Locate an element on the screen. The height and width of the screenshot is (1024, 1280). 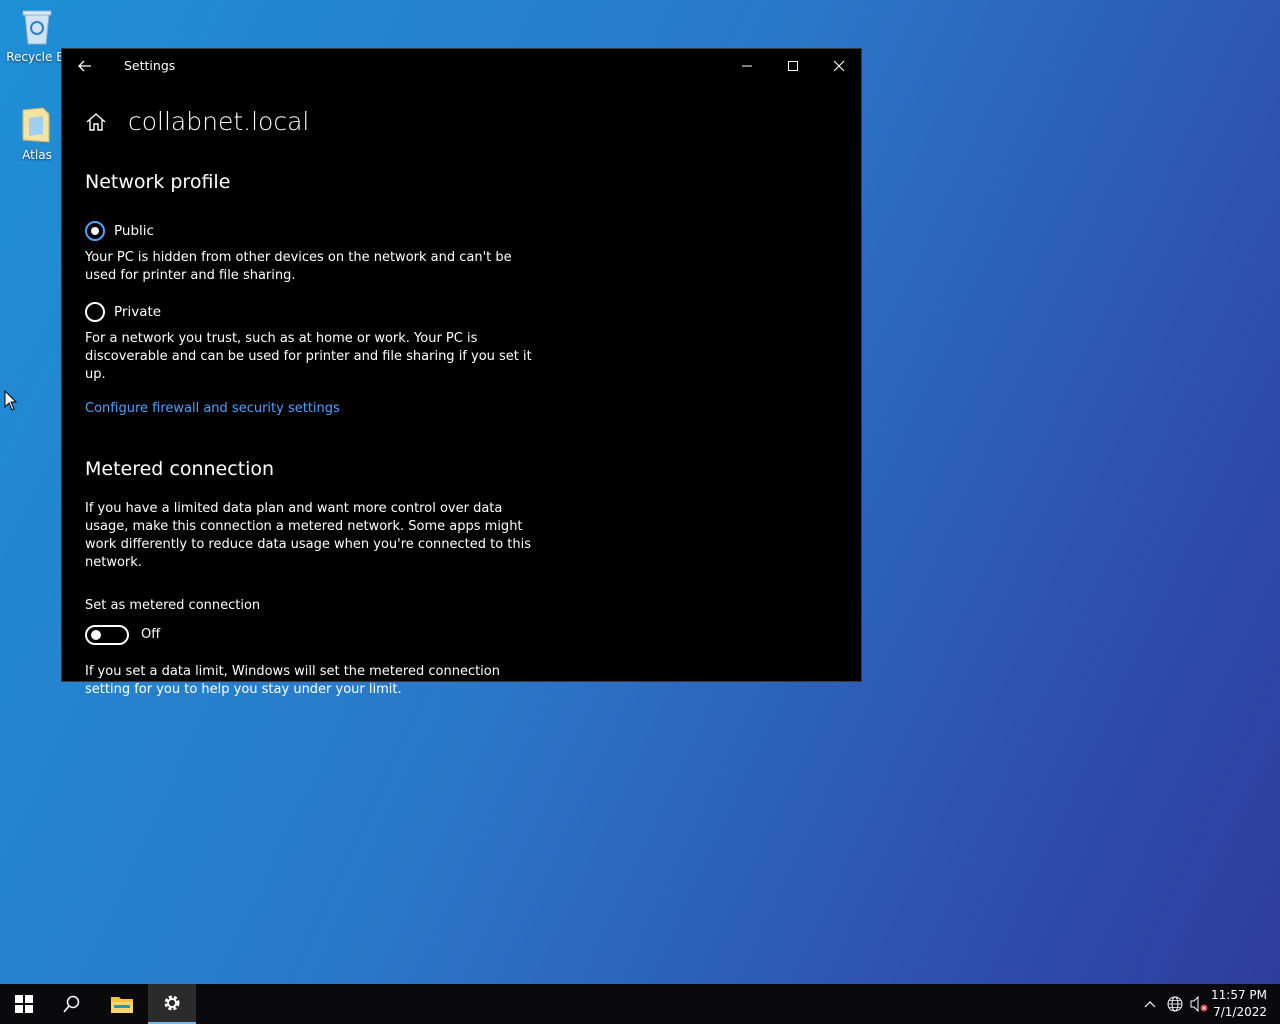
page-header: collabnet.local is located at coordinates (196, 121).